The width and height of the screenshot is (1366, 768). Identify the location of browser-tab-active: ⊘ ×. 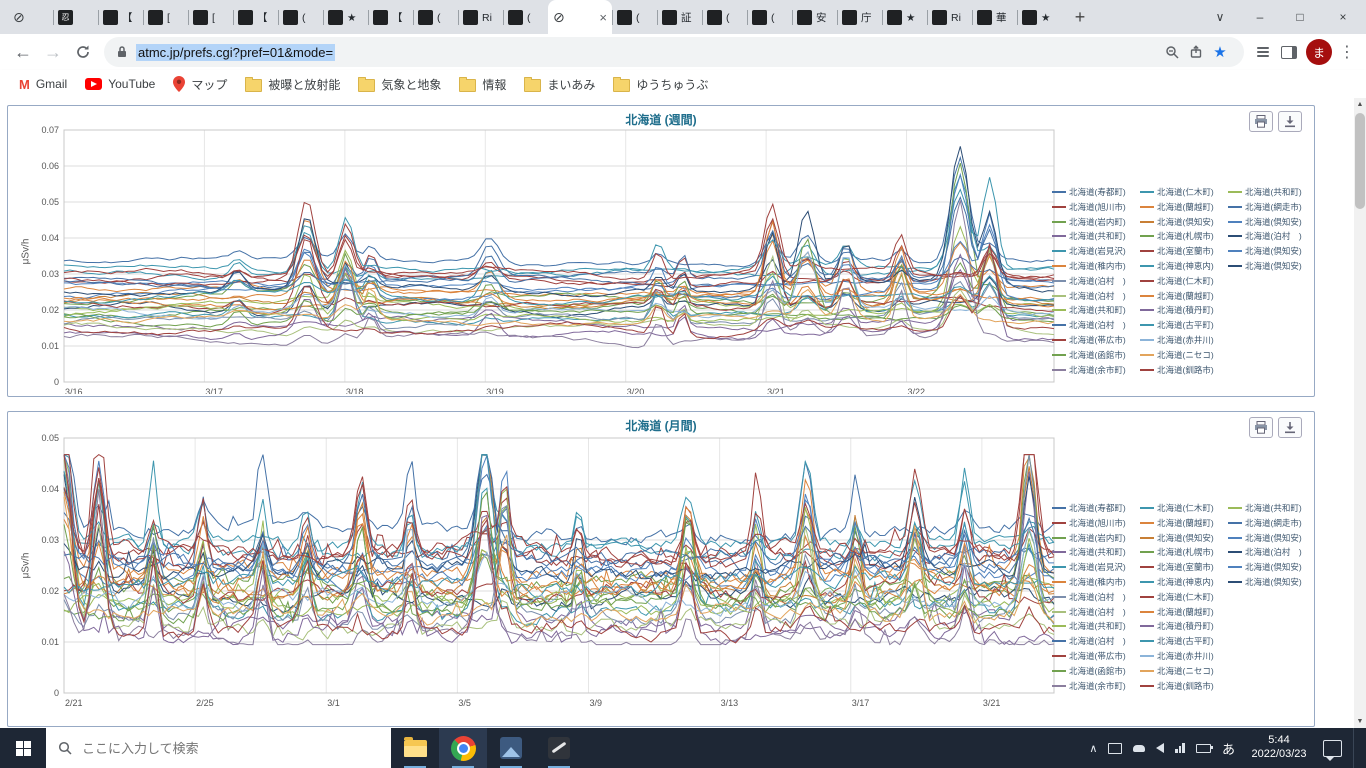
(580, 17).